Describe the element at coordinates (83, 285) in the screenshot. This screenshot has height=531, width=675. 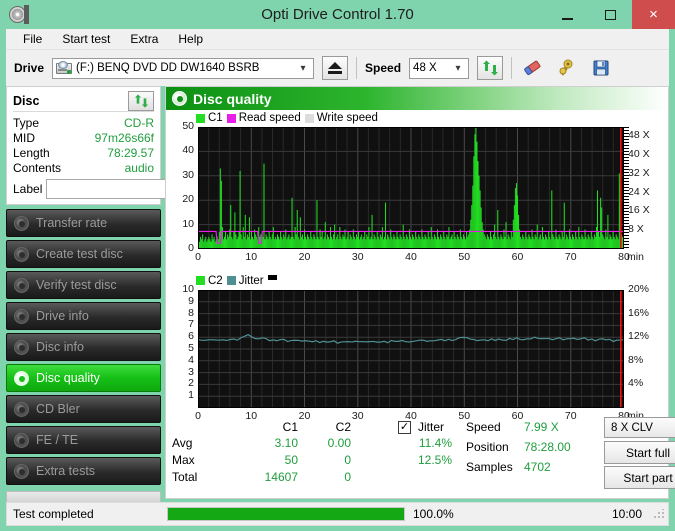
I see `sidebar-item-verify-test-disc: Verify test disc` at that location.